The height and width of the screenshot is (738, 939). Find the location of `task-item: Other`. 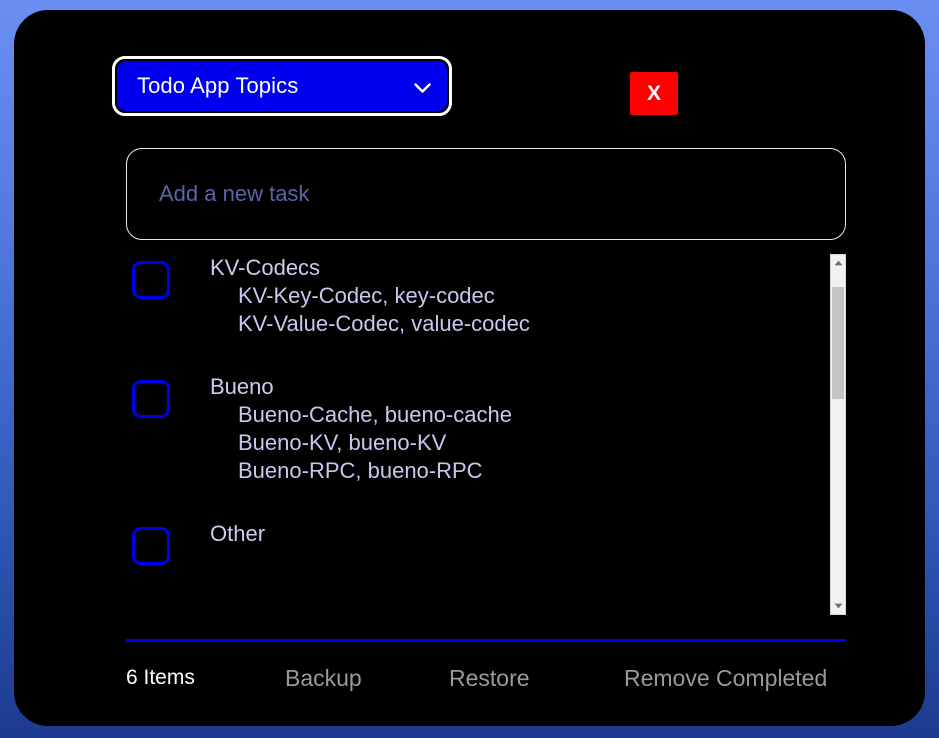

task-item: Other is located at coordinates (478, 541).